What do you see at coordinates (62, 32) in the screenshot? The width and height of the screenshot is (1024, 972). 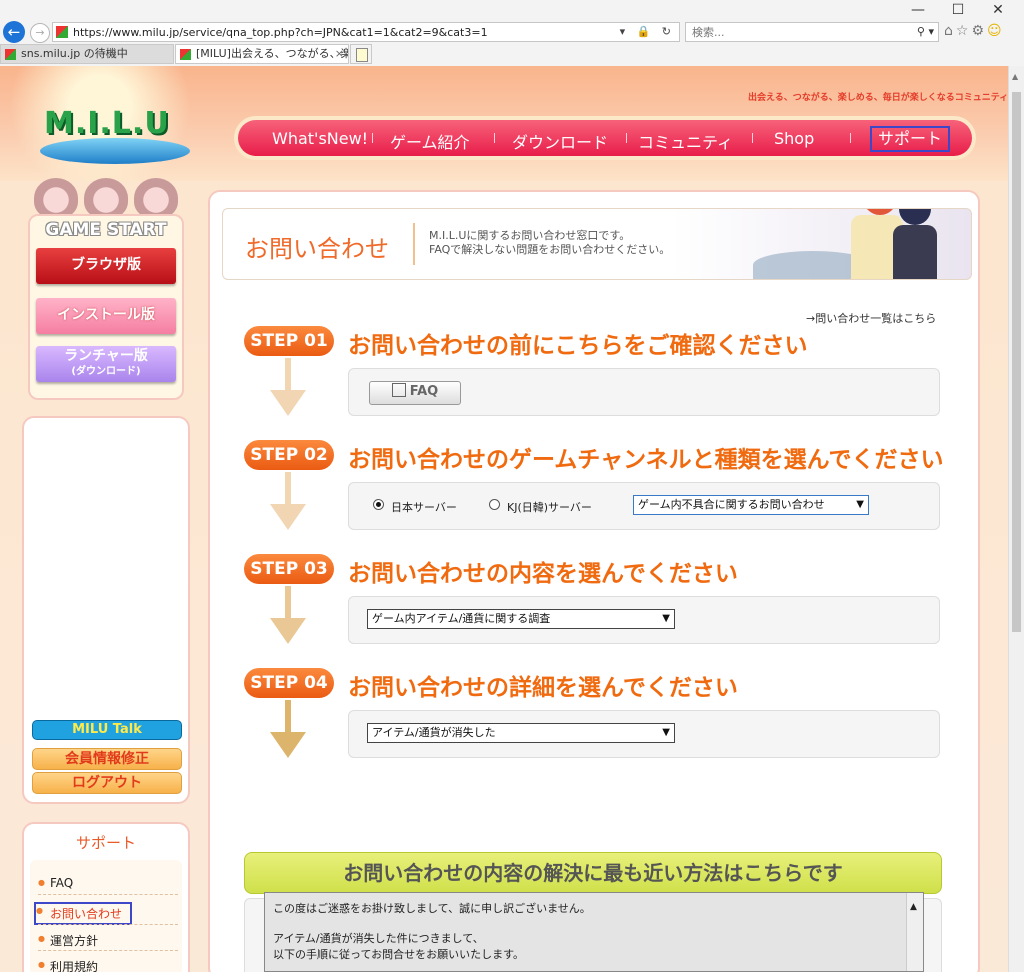 I see `site-favicon-icon` at bounding box center [62, 32].